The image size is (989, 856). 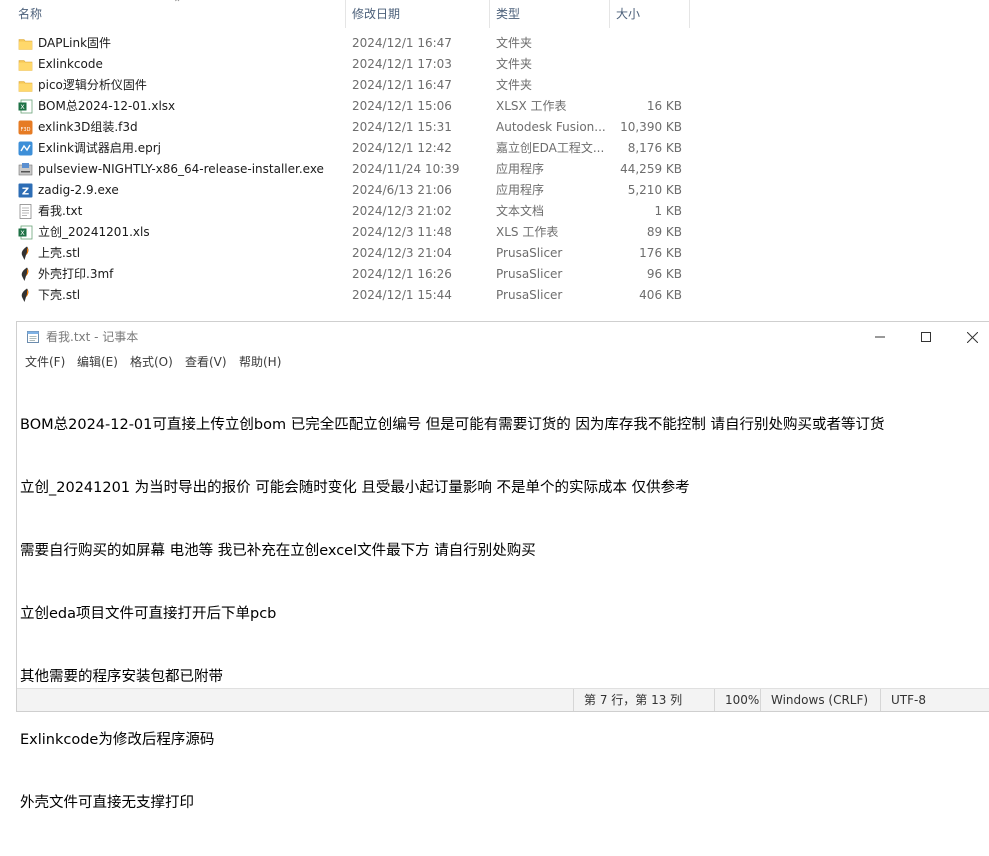 I want to click on text-line: 外壳文件可直接无支撑打印, so click(x=107, y=803).